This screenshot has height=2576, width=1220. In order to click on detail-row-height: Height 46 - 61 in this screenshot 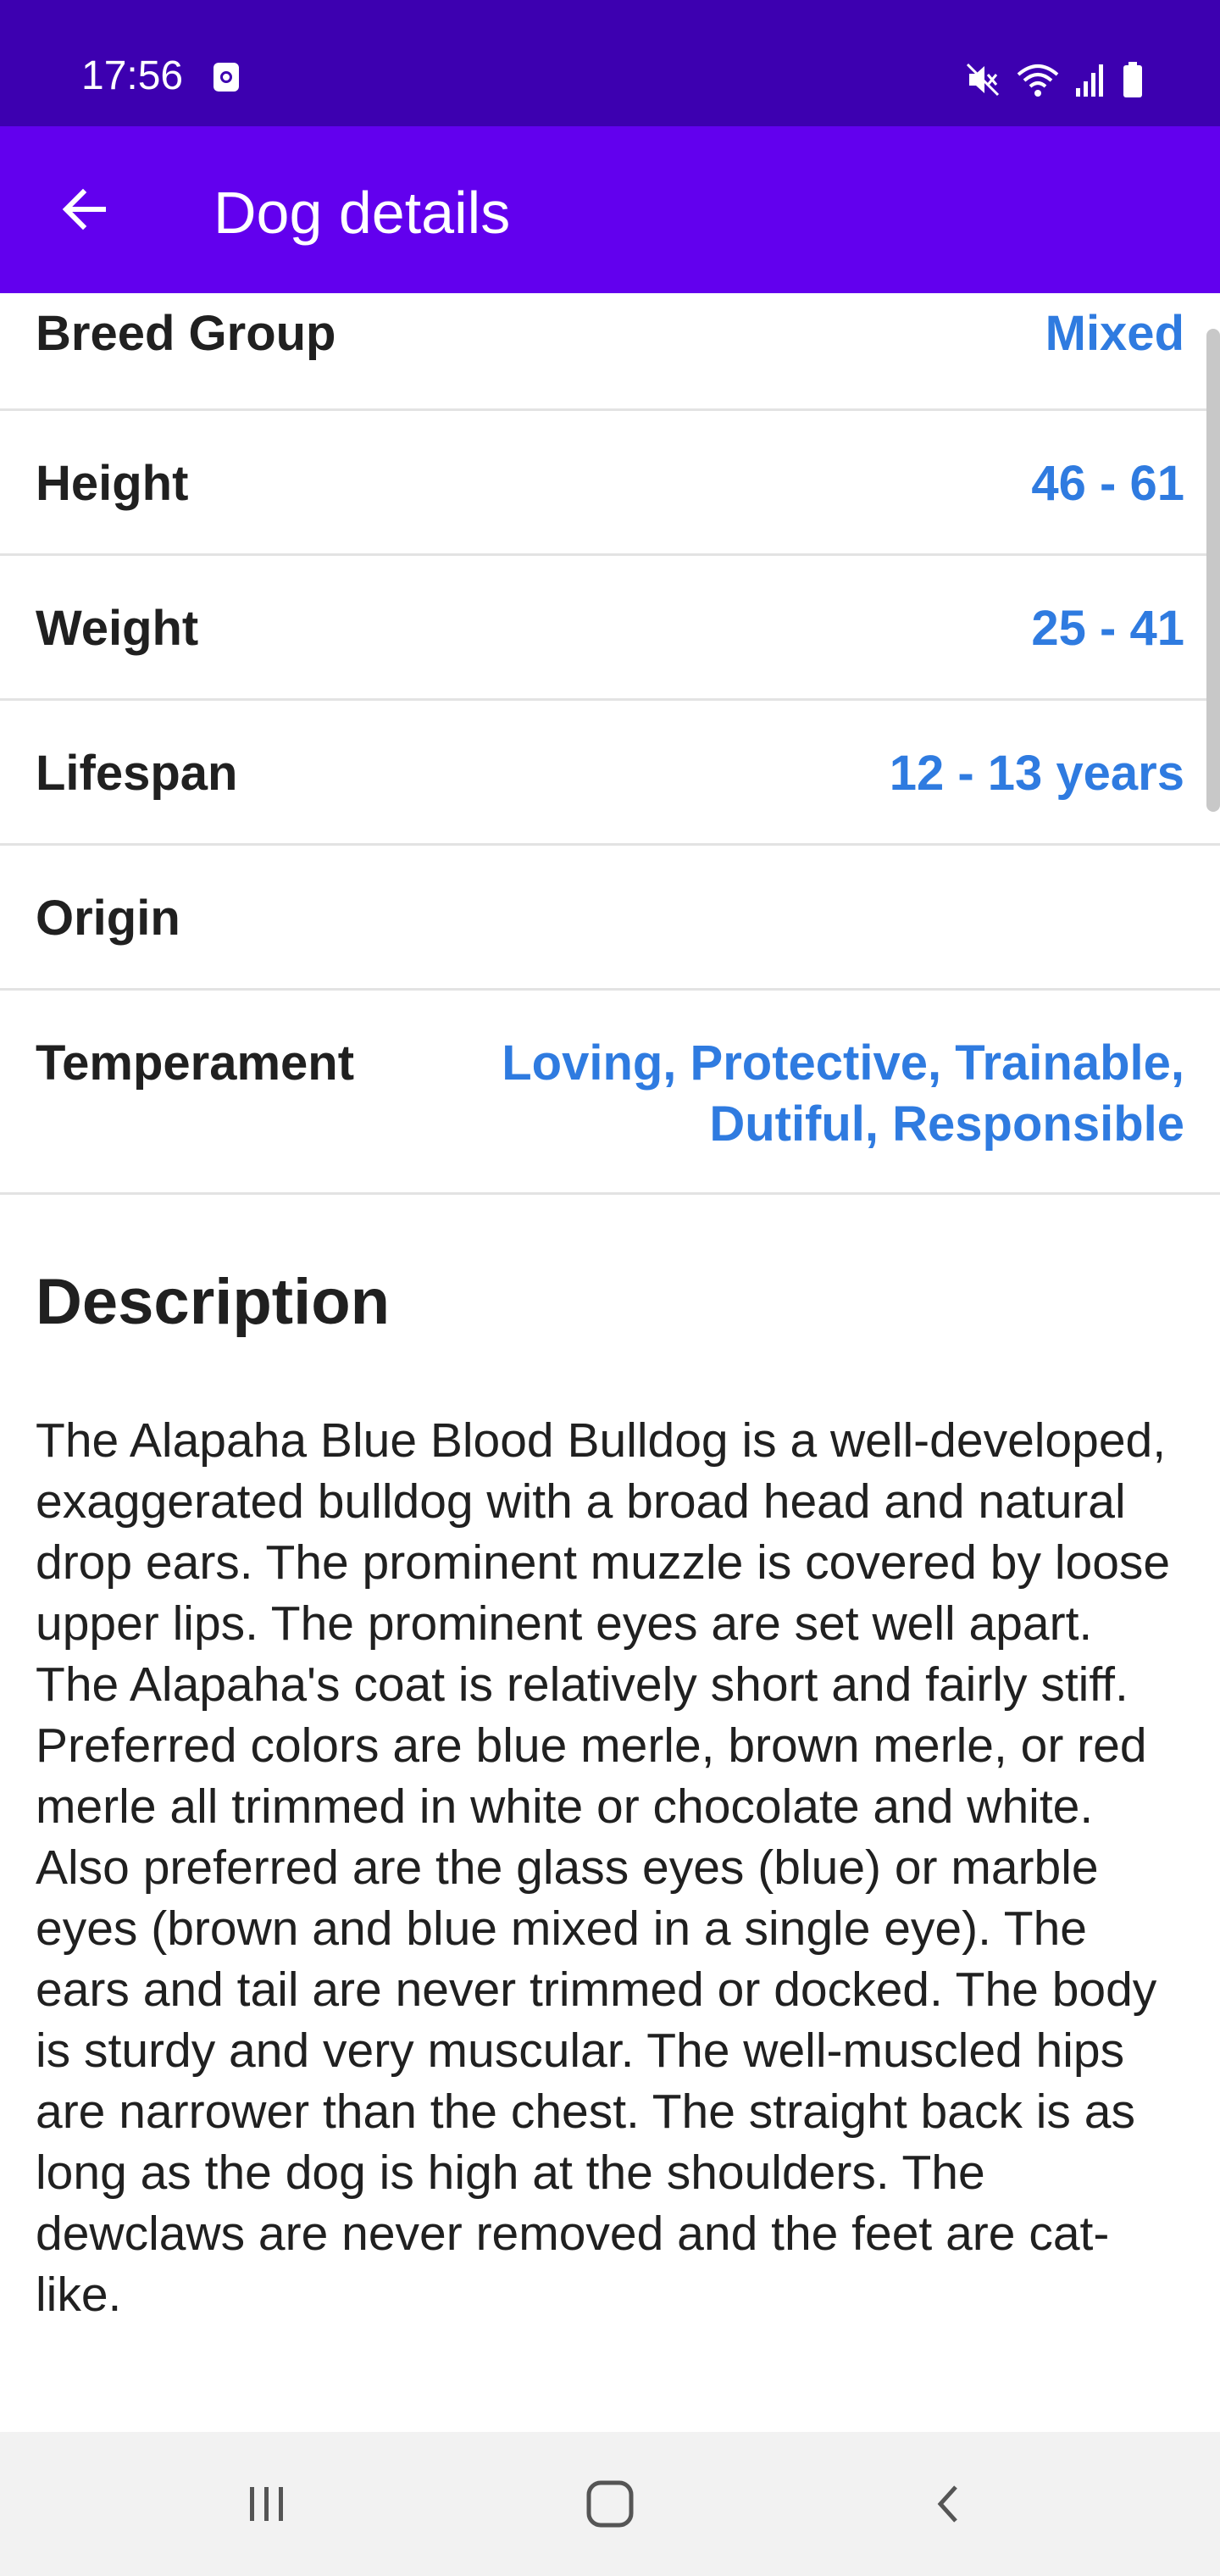, I will do `click(610, 483)`.